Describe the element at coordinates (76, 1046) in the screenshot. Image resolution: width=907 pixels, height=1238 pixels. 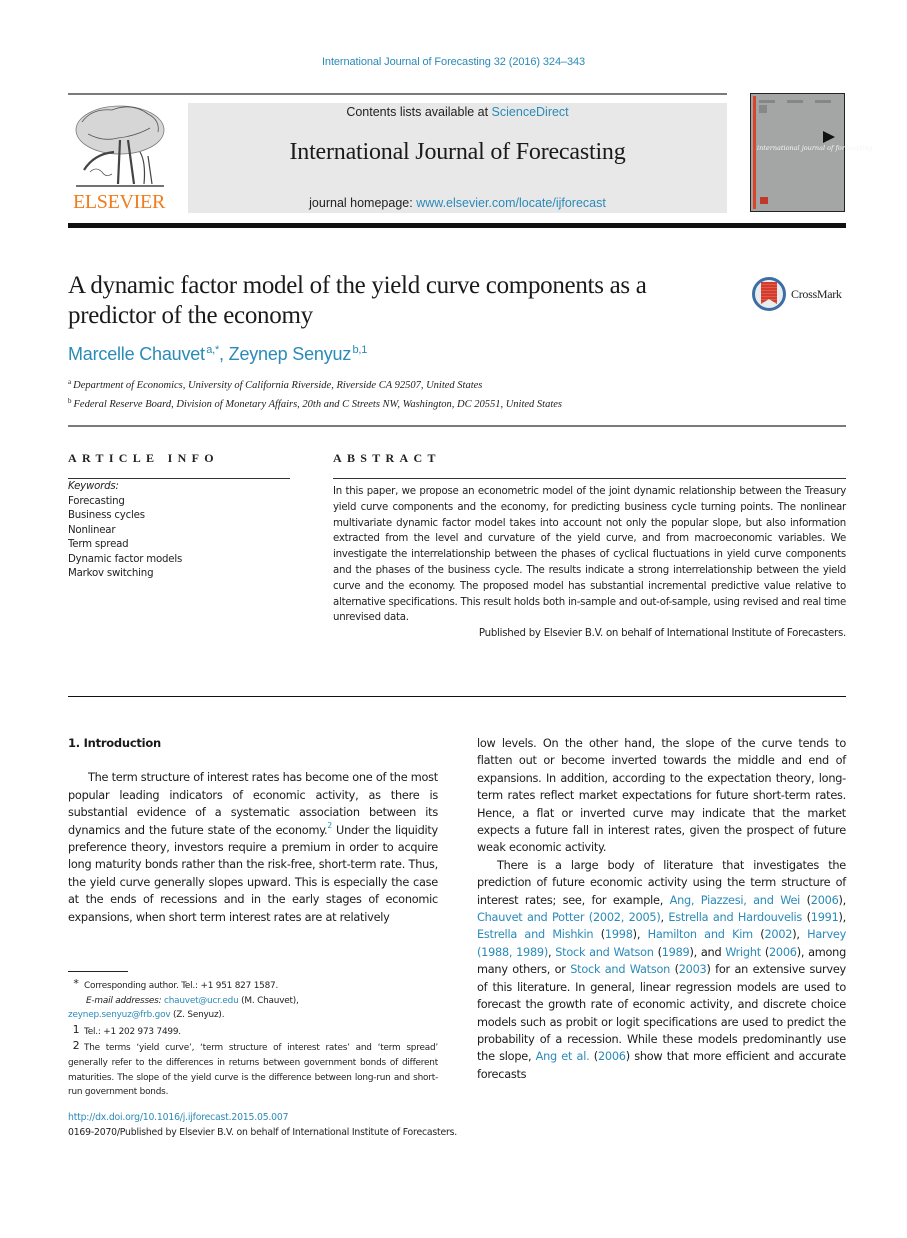
I see `footnote-mark: 2` at that location.